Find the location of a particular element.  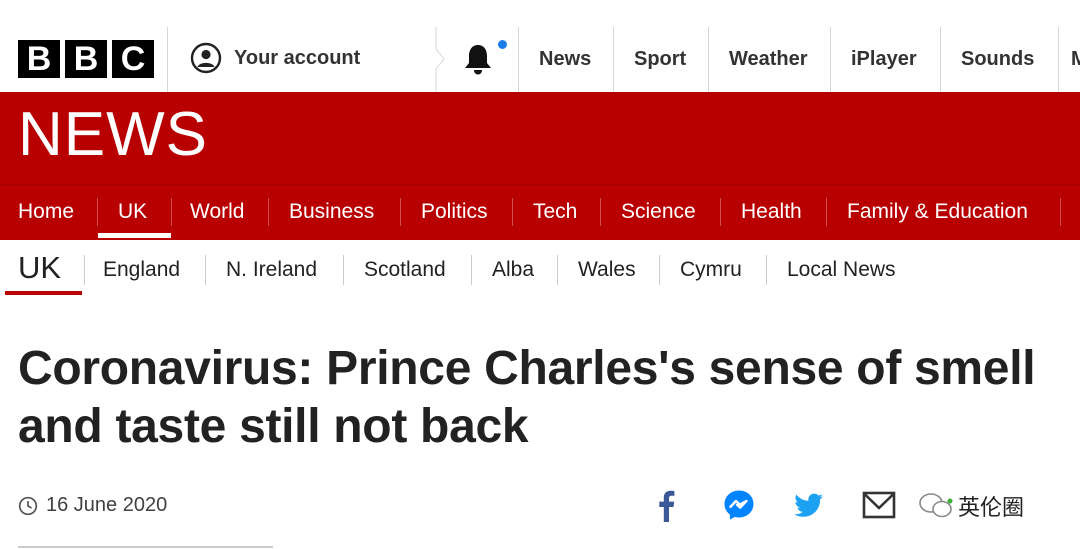

account-label: Your account is located at coordinates (297, 57).